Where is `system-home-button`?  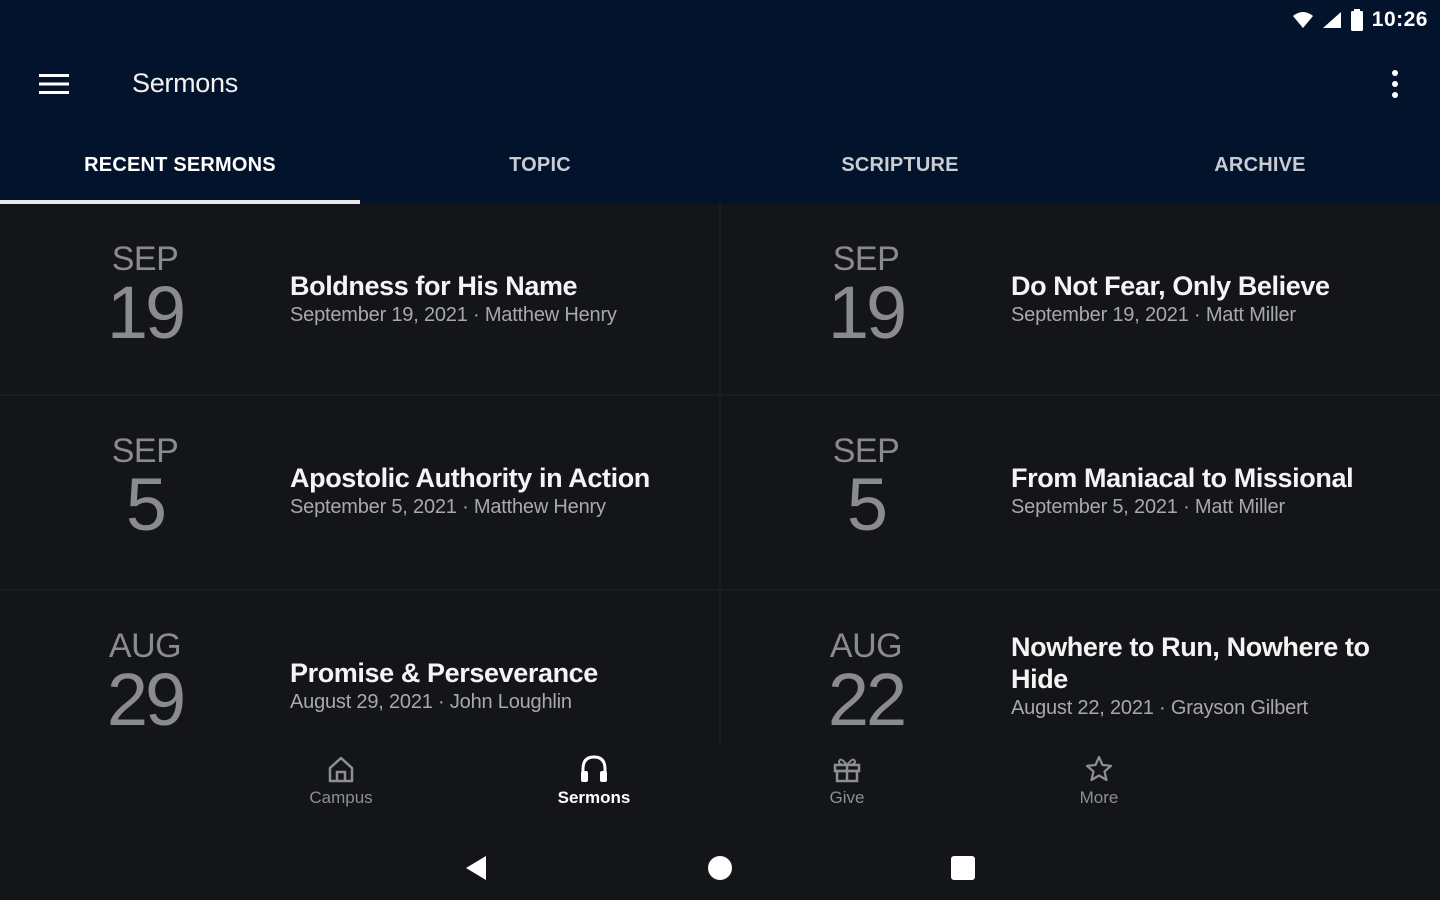
system-home-button is located at coordinates (720, 868).